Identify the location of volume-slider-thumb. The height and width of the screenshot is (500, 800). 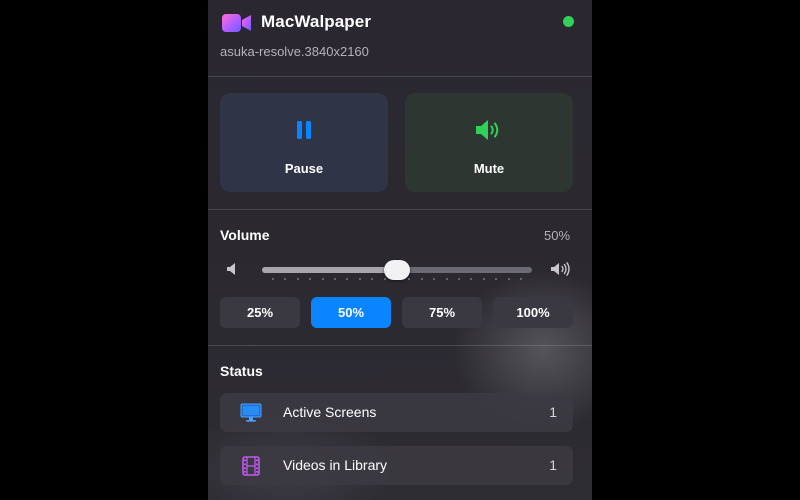
(397, 270).